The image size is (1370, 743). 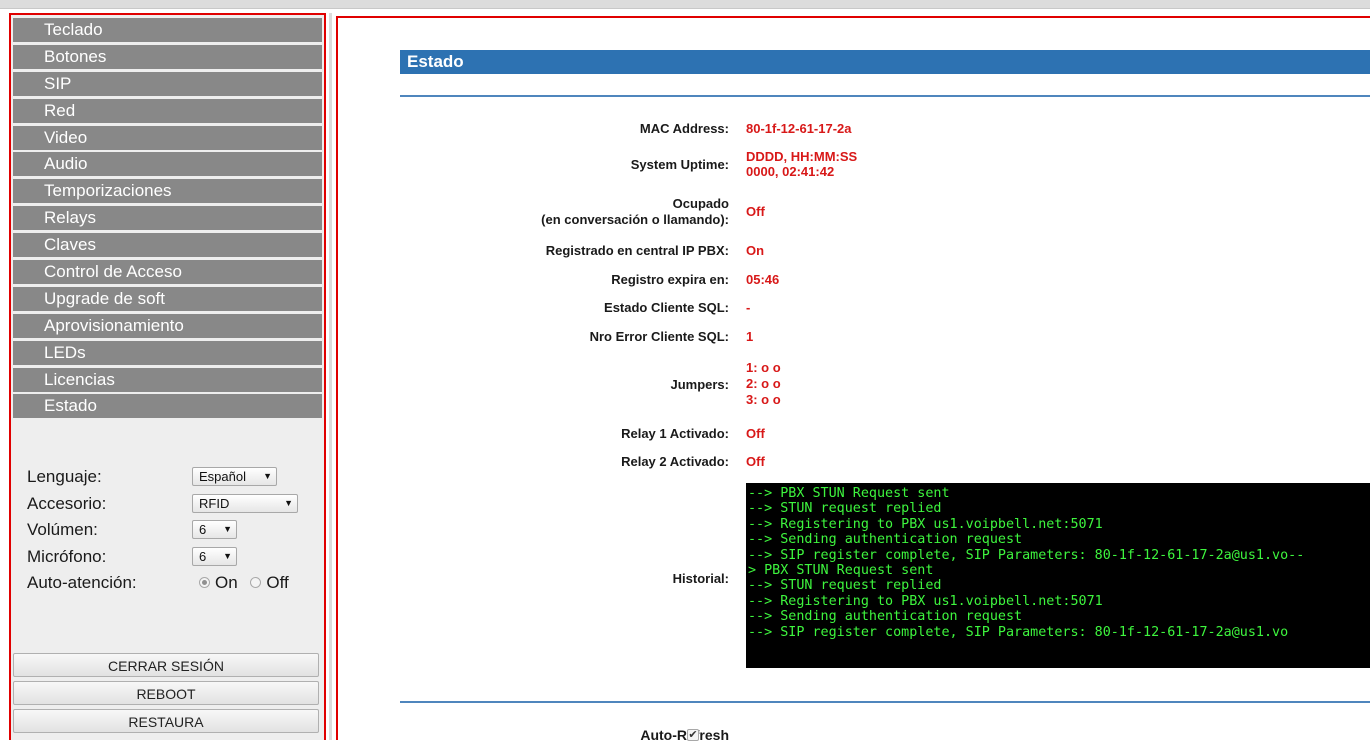 I want to click on browser-top-strip, so click(x=685, y=4).